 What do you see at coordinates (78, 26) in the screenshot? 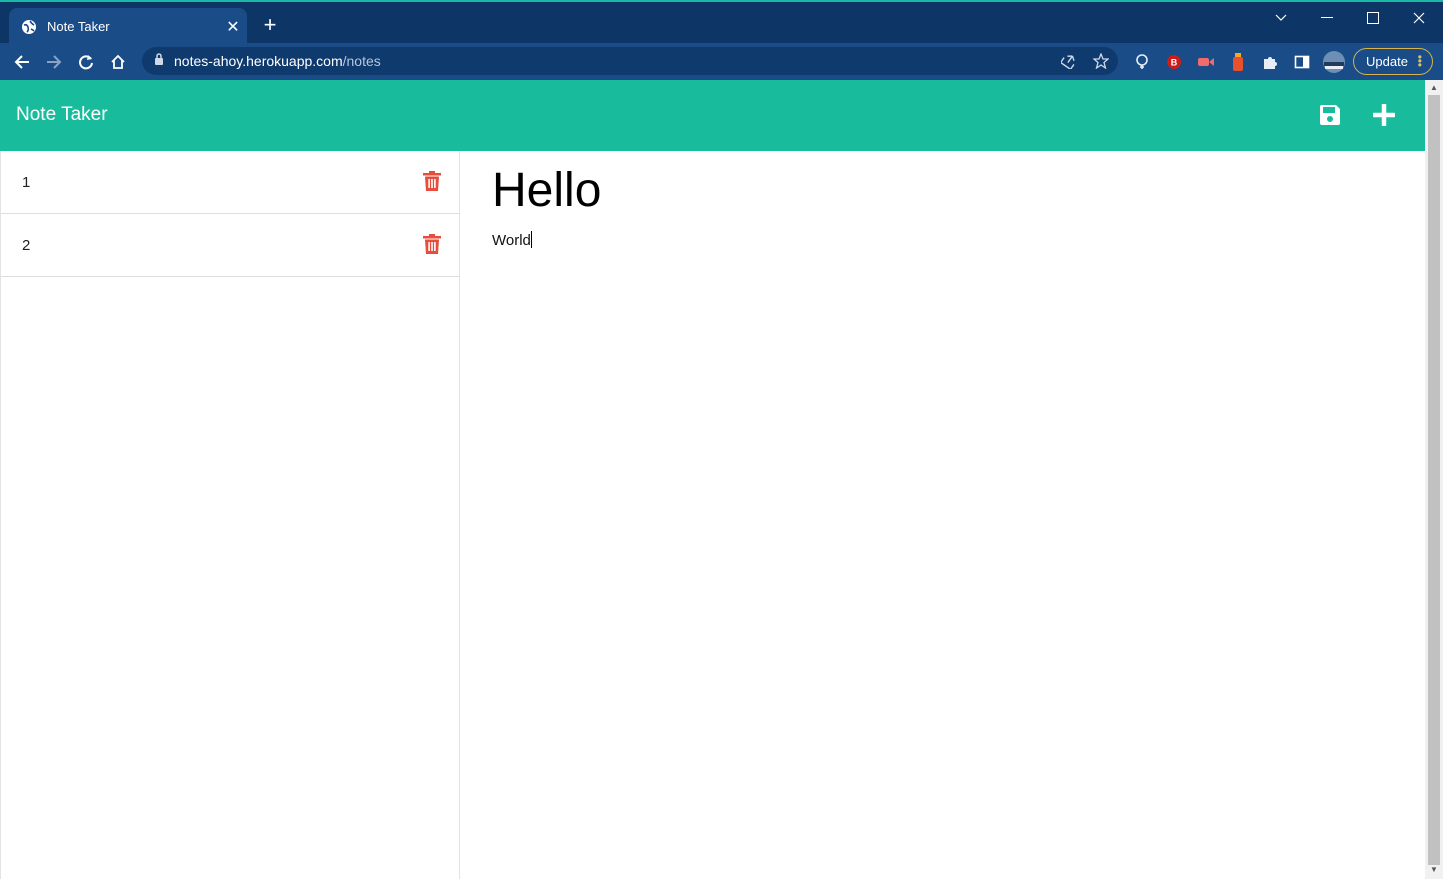
I see `tab-title: Note Taker` at bounding box center [78, 26].